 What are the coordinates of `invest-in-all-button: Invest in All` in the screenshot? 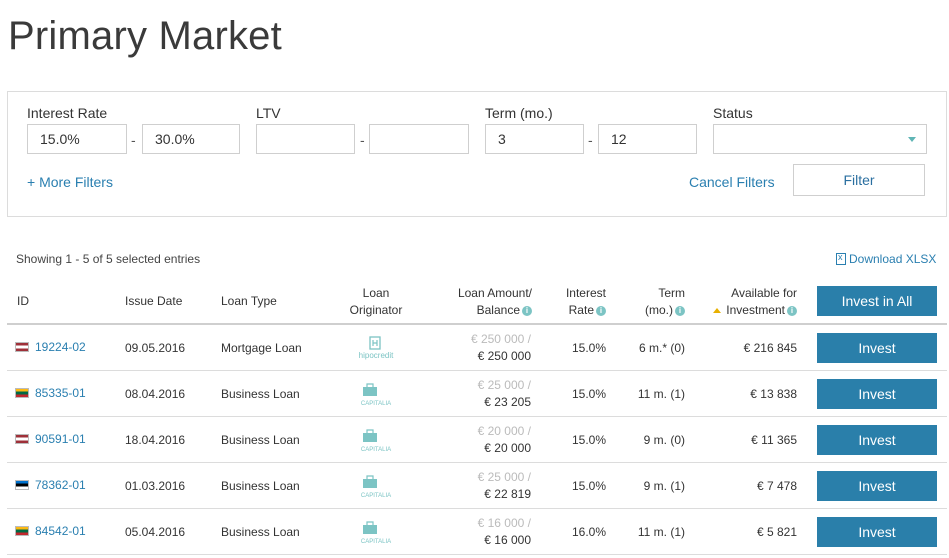 It's located at (877, 301).